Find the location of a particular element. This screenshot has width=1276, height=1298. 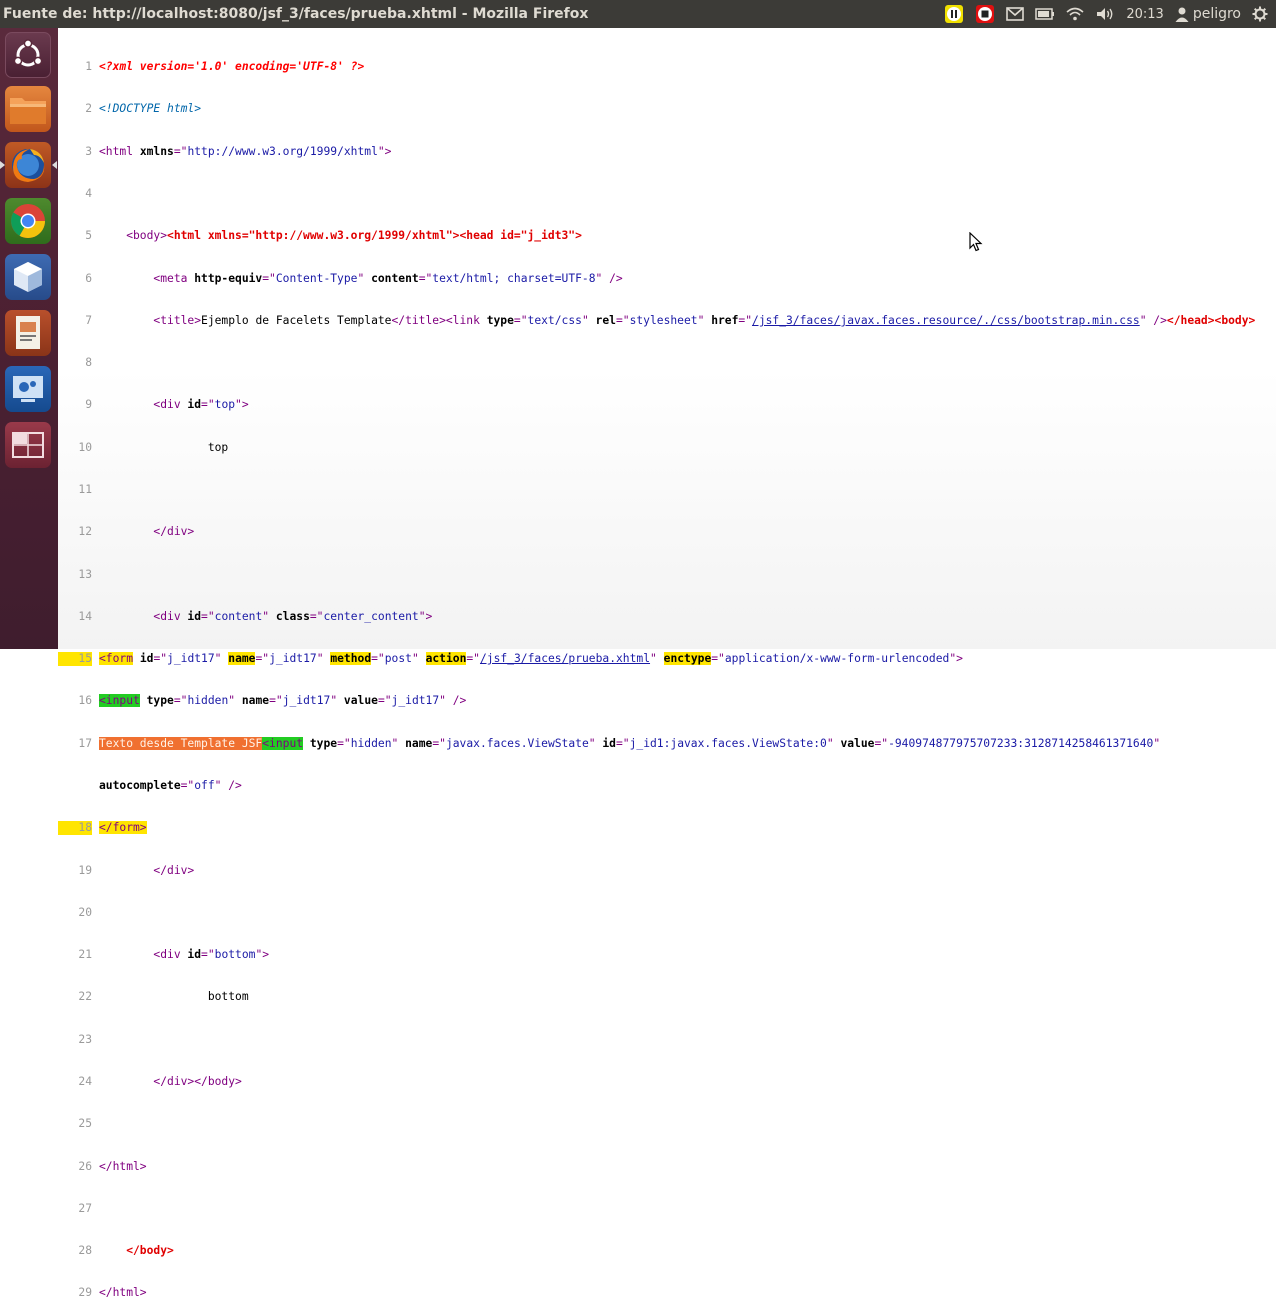

source-line: 27 is located at coordinates (85, 1208).